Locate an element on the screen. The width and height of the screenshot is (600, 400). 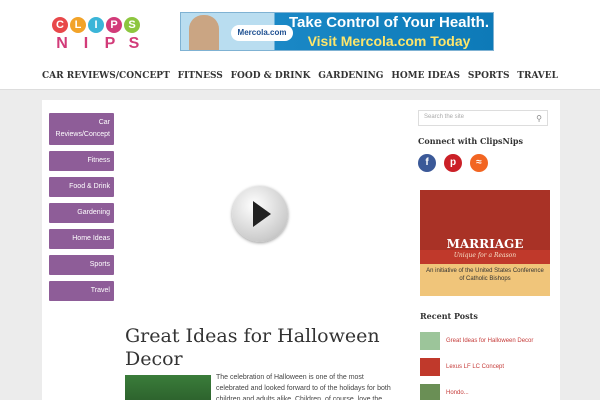
ad-title: MARRIAGE is located at coordinates (485, 244).